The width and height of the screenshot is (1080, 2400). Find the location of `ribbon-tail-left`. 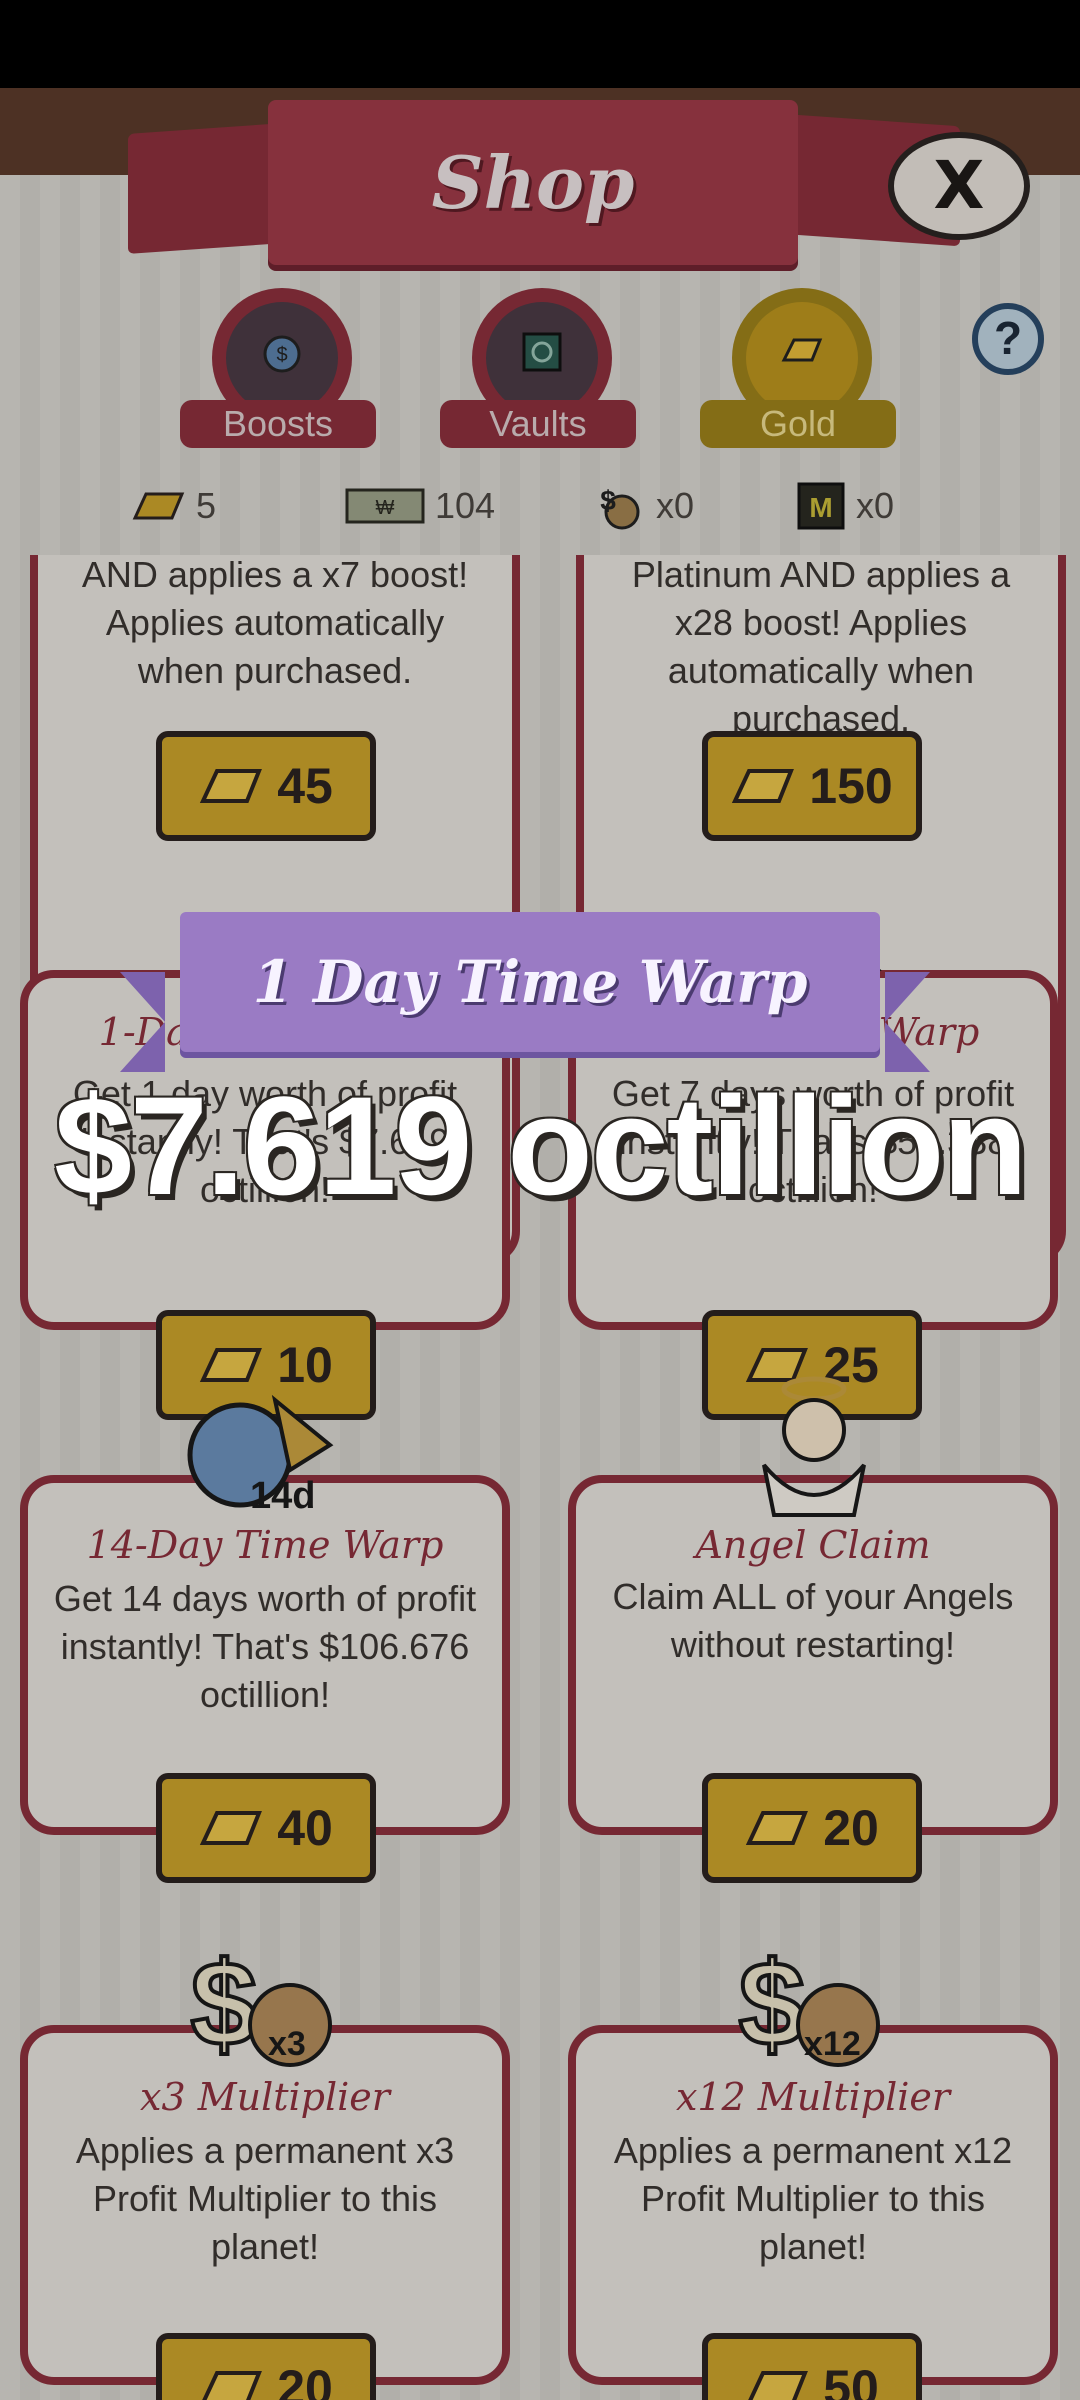

ribbon-tail-left is located at coordinates (142, 1022).